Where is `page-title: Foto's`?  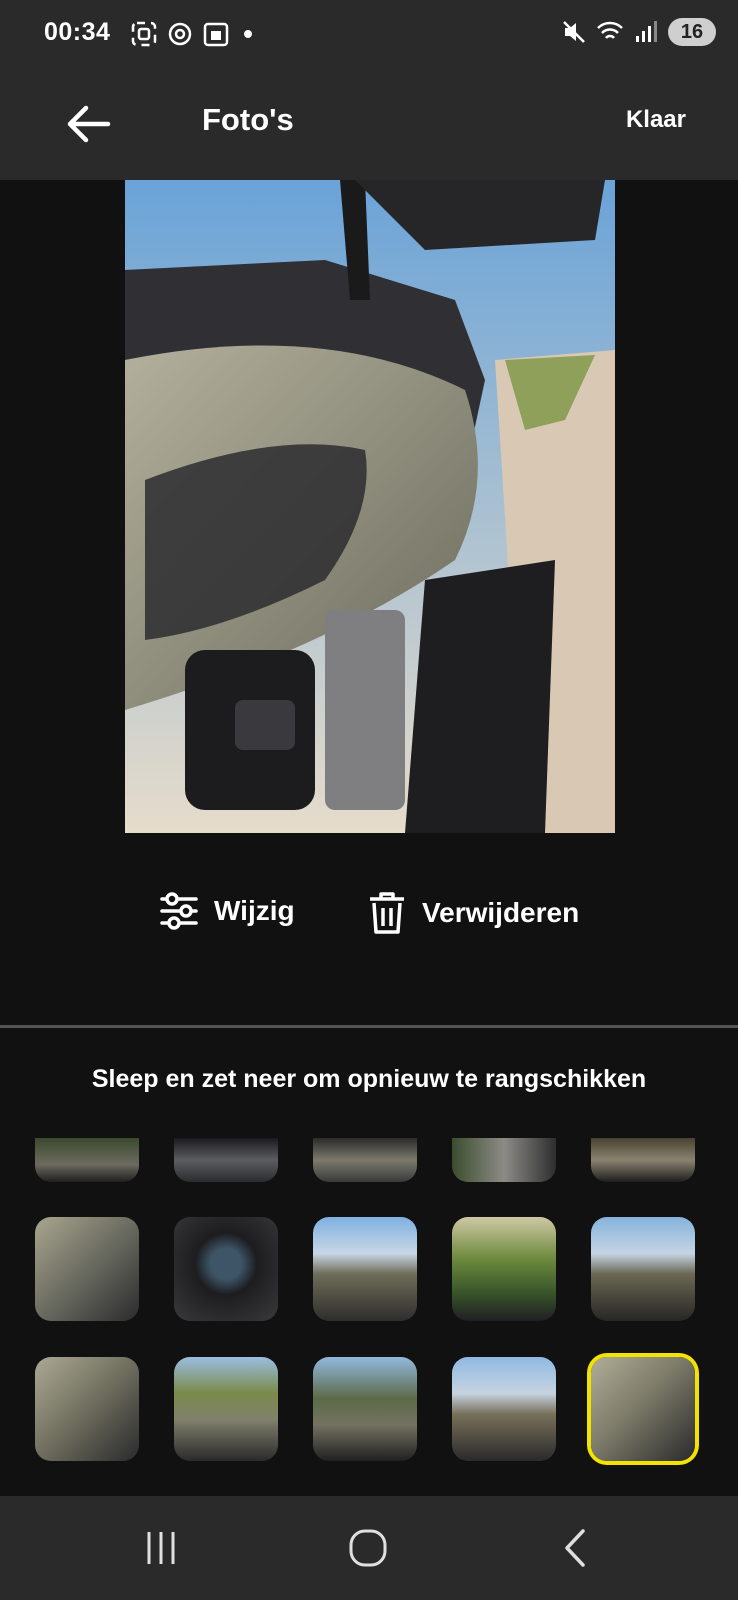
page-title: Foto's is located at coordinates (248, 119).